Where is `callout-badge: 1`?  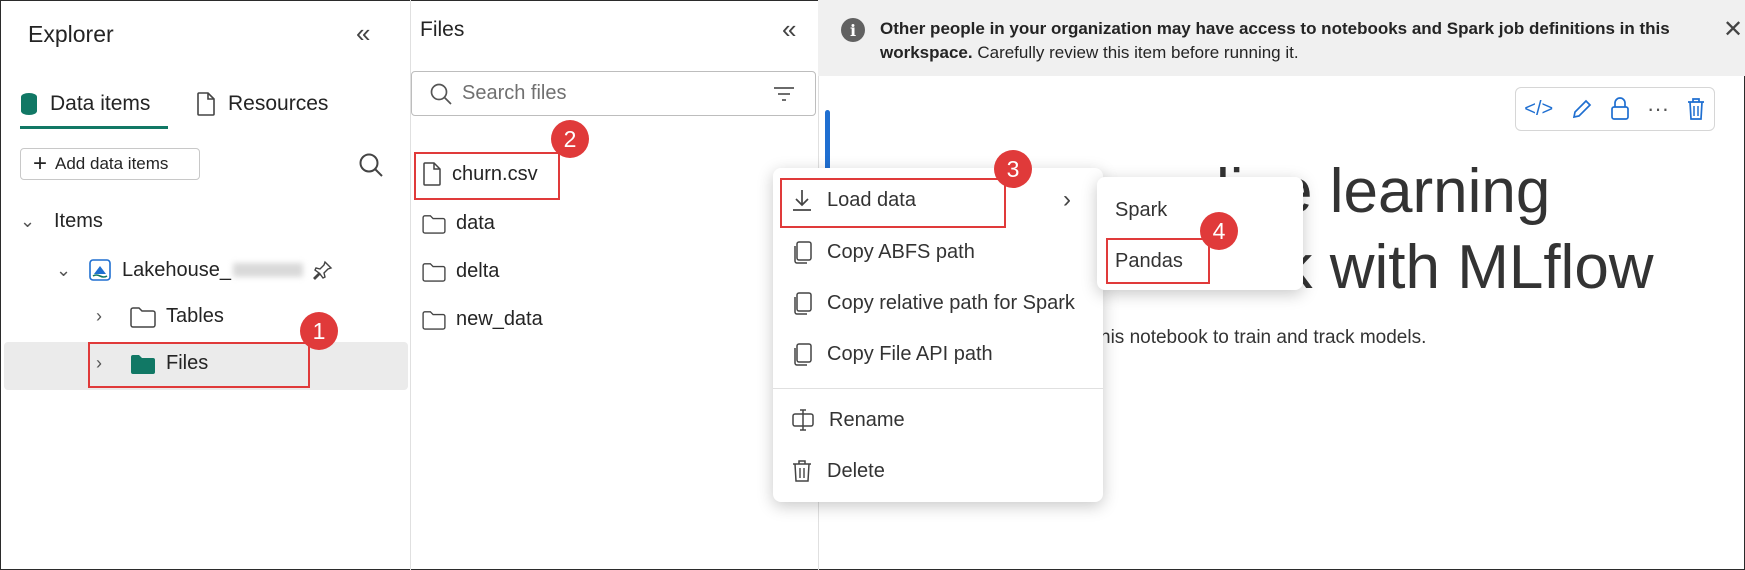
callout-badge: 1 is located at coordinates (319, 331).